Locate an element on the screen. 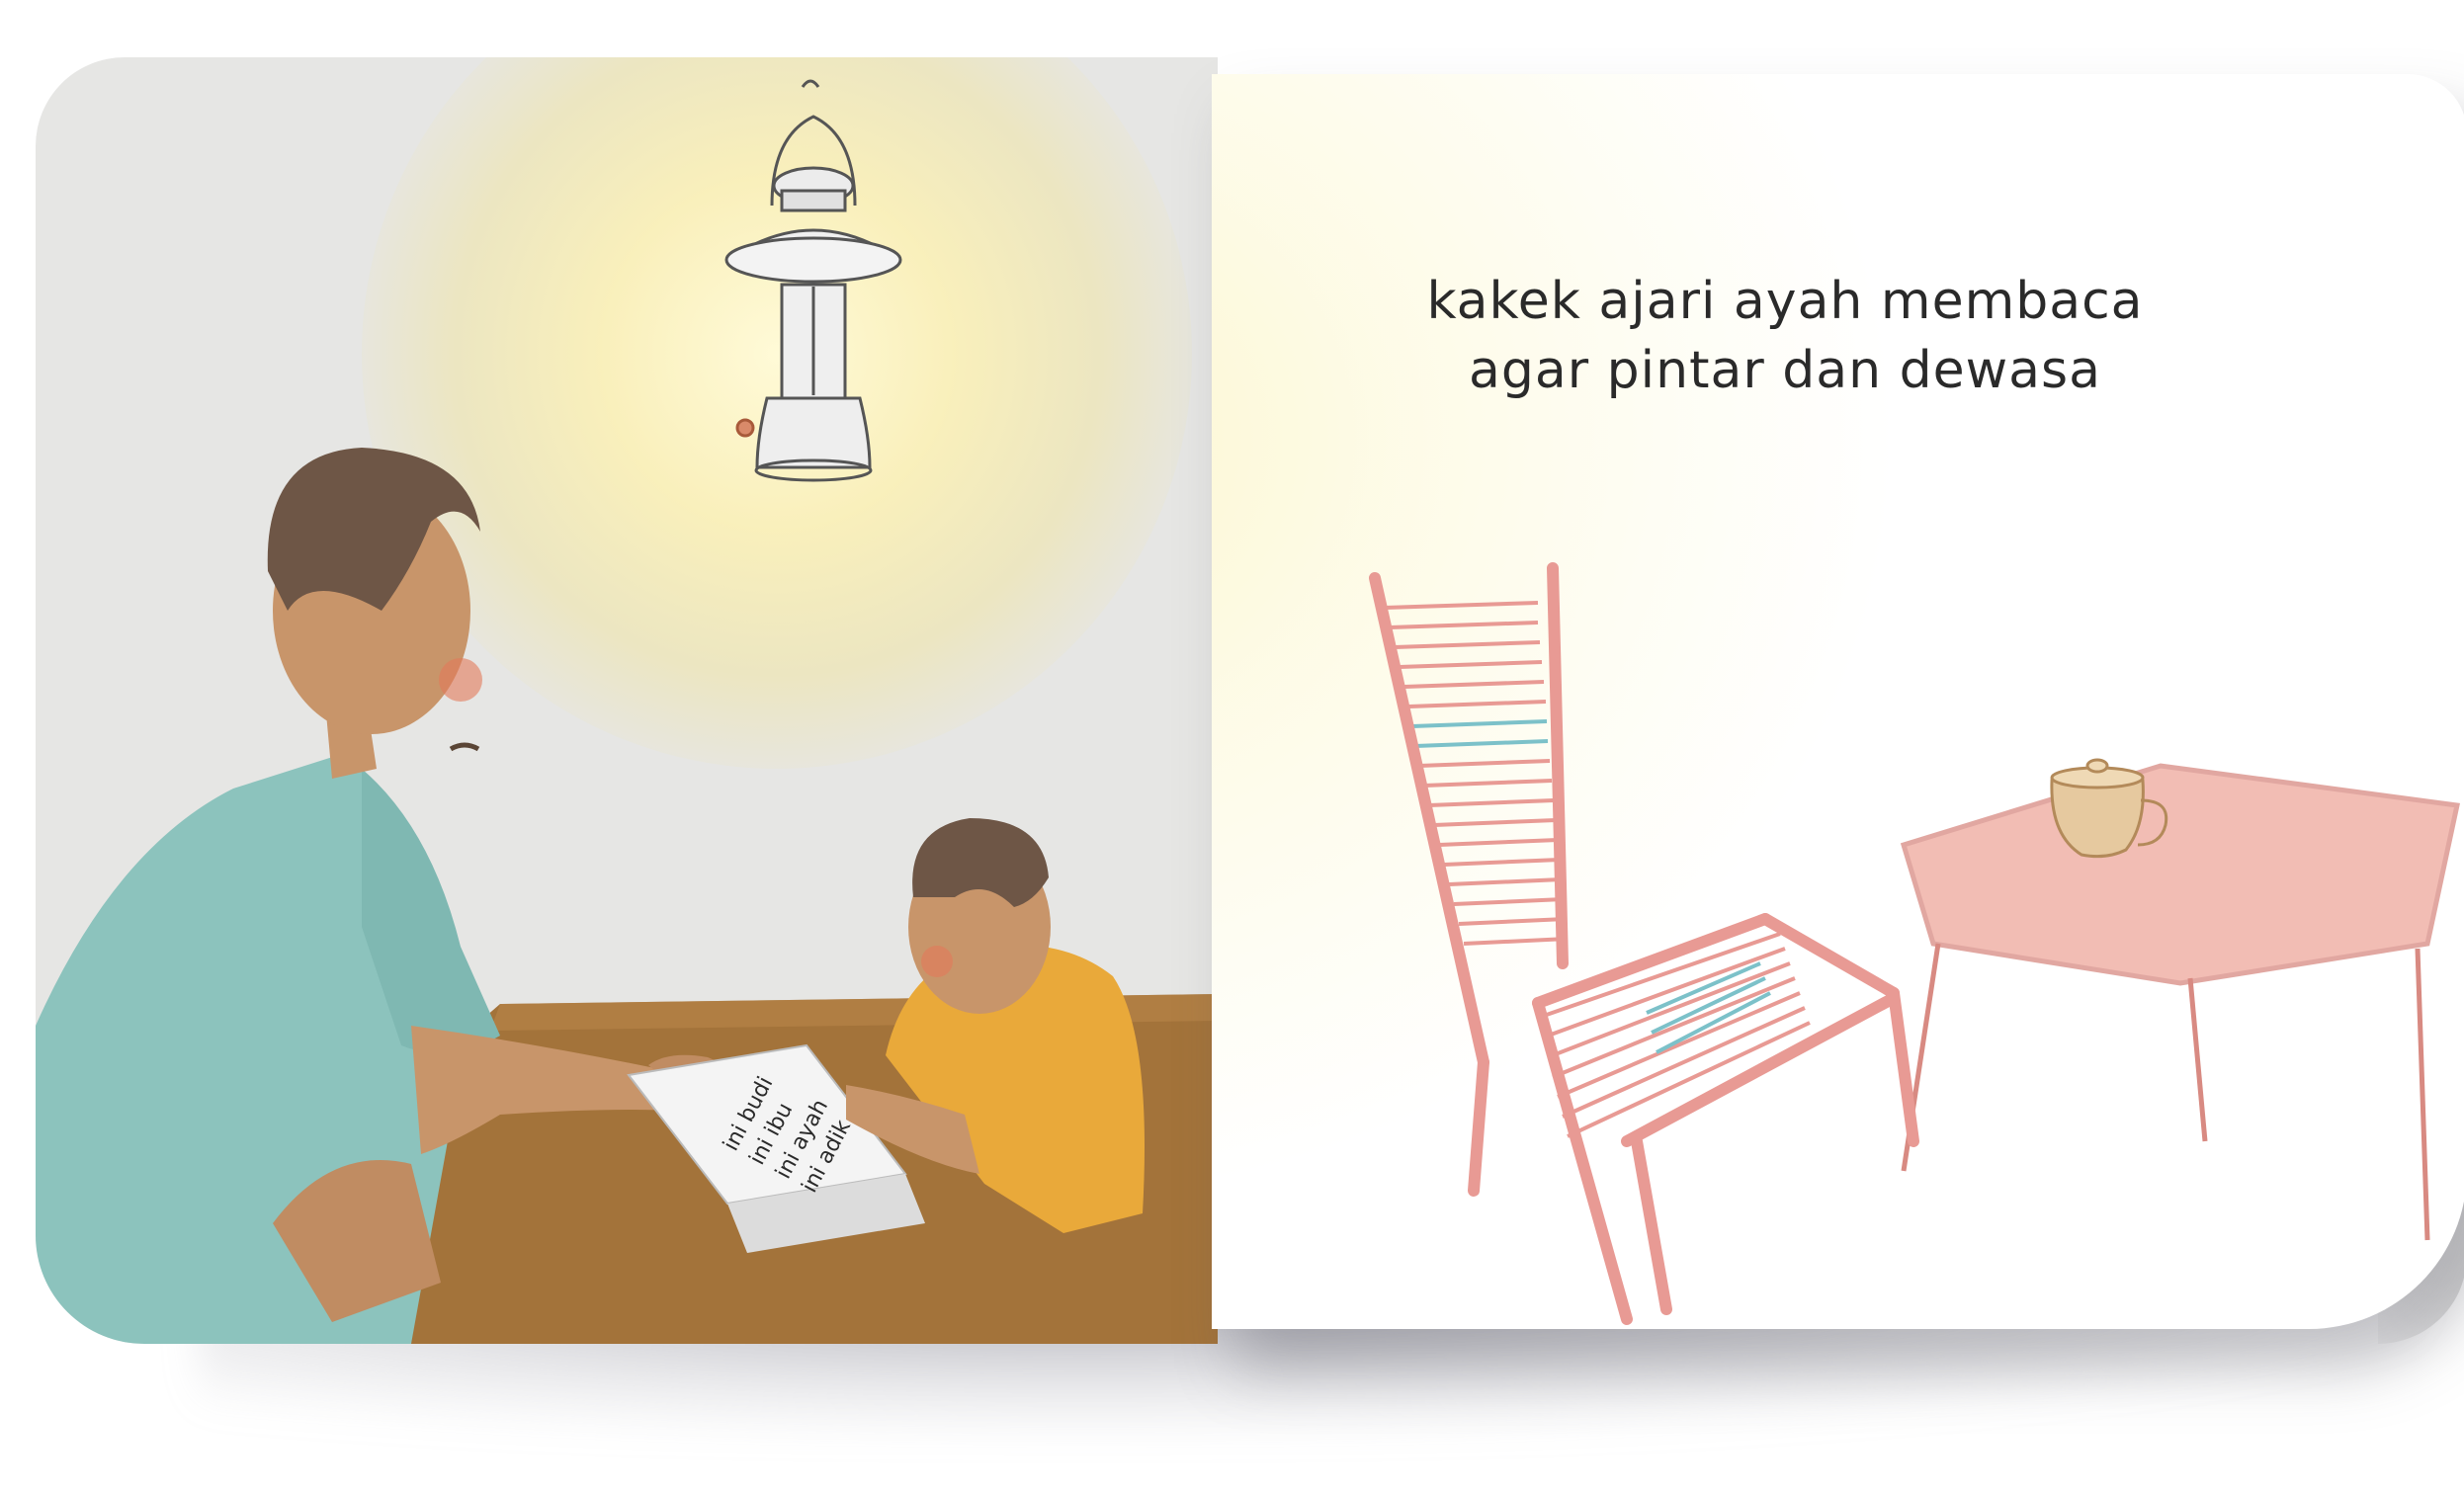  side-table is located at coordinates (2180, 1002).